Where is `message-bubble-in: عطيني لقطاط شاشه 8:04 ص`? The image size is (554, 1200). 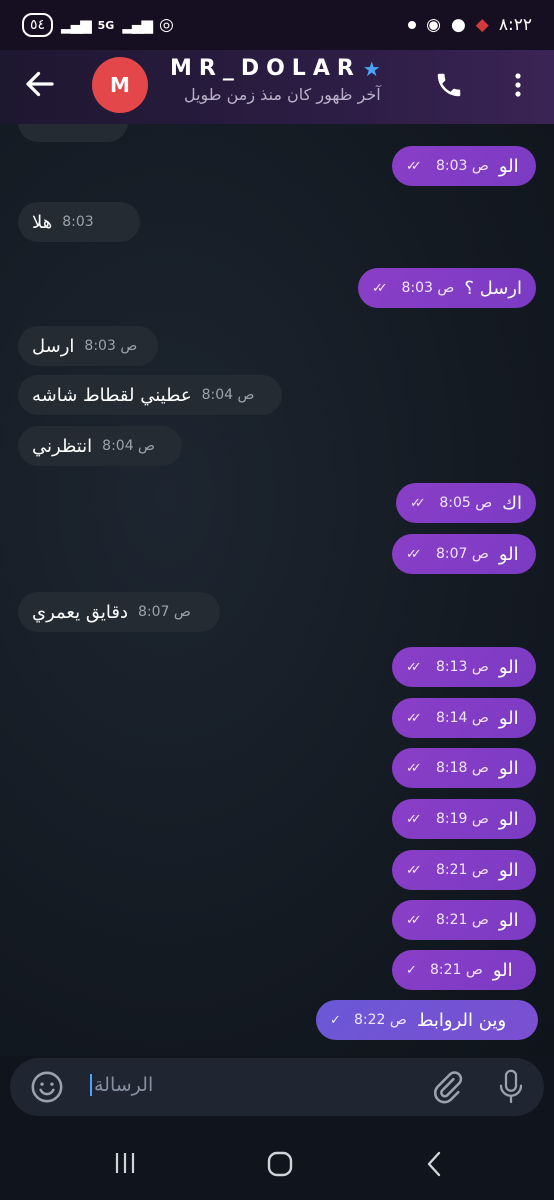 message-bubble-in: عطيني لقطاط شاشه 8:04 ص is located at coordinates (150, 395).